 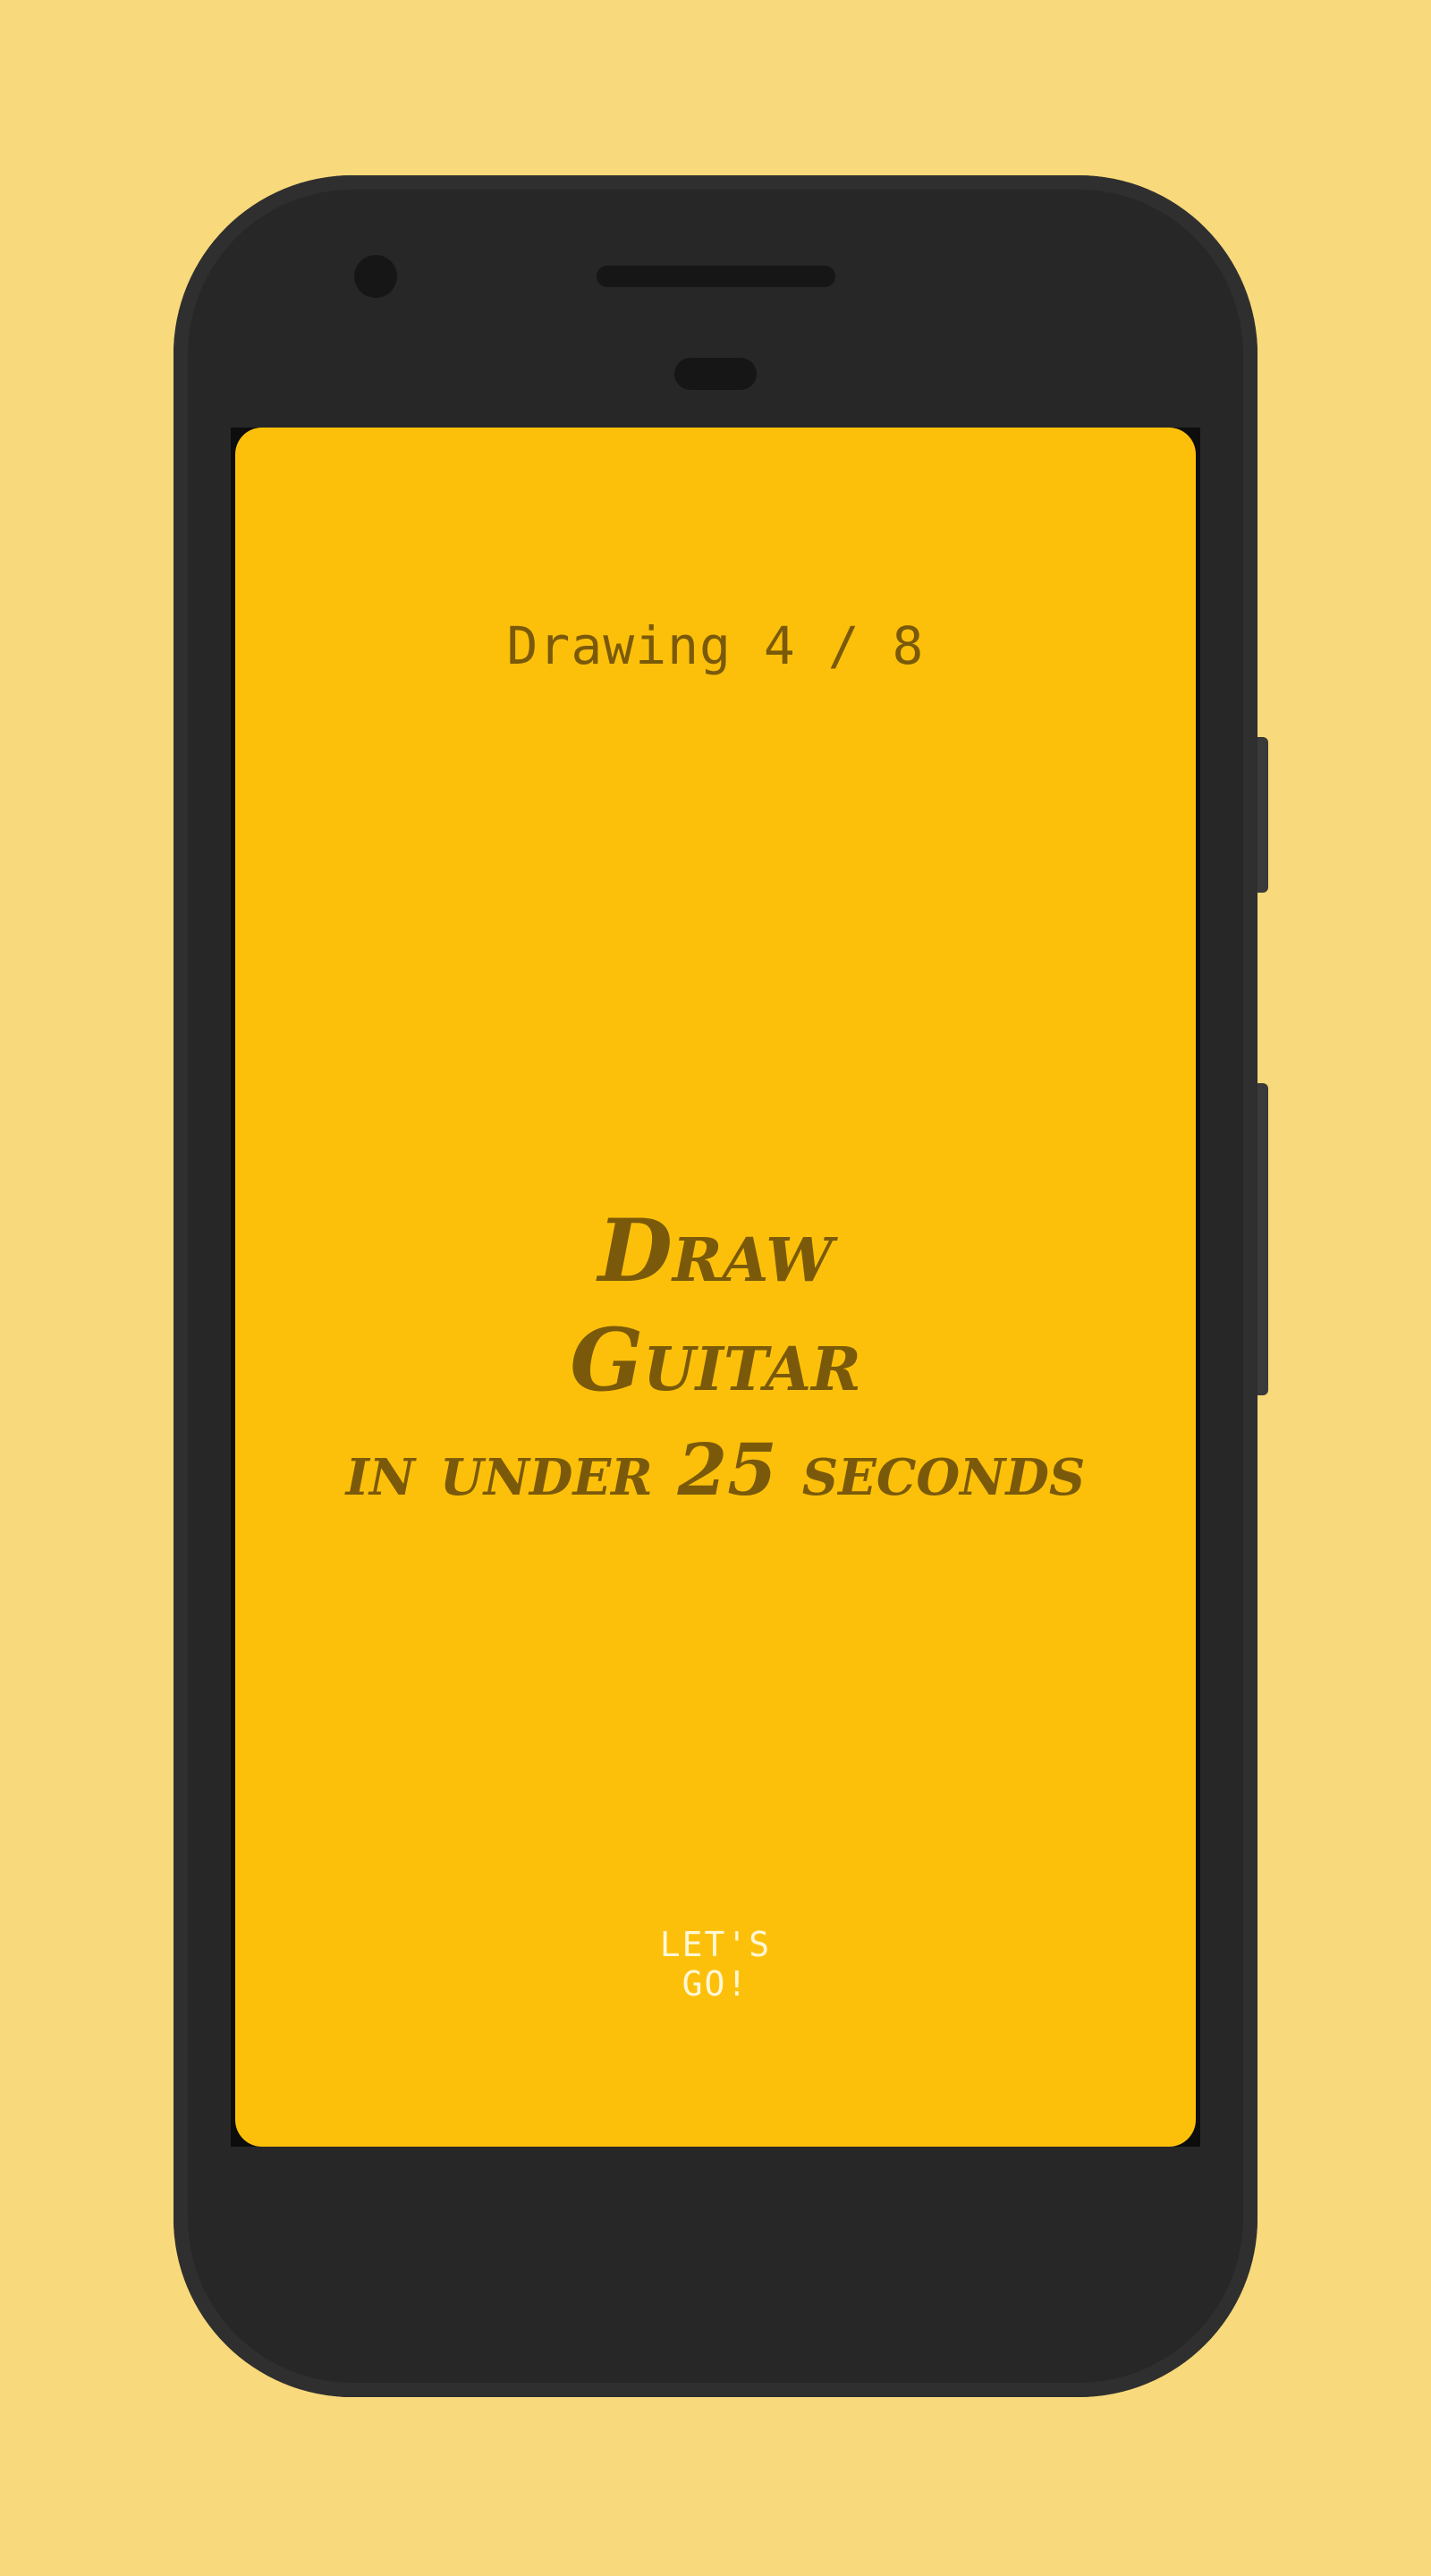 I want to click on drawing-prompt: Draw Guitar in under 25 seconds, so click(x=716, y=1360).